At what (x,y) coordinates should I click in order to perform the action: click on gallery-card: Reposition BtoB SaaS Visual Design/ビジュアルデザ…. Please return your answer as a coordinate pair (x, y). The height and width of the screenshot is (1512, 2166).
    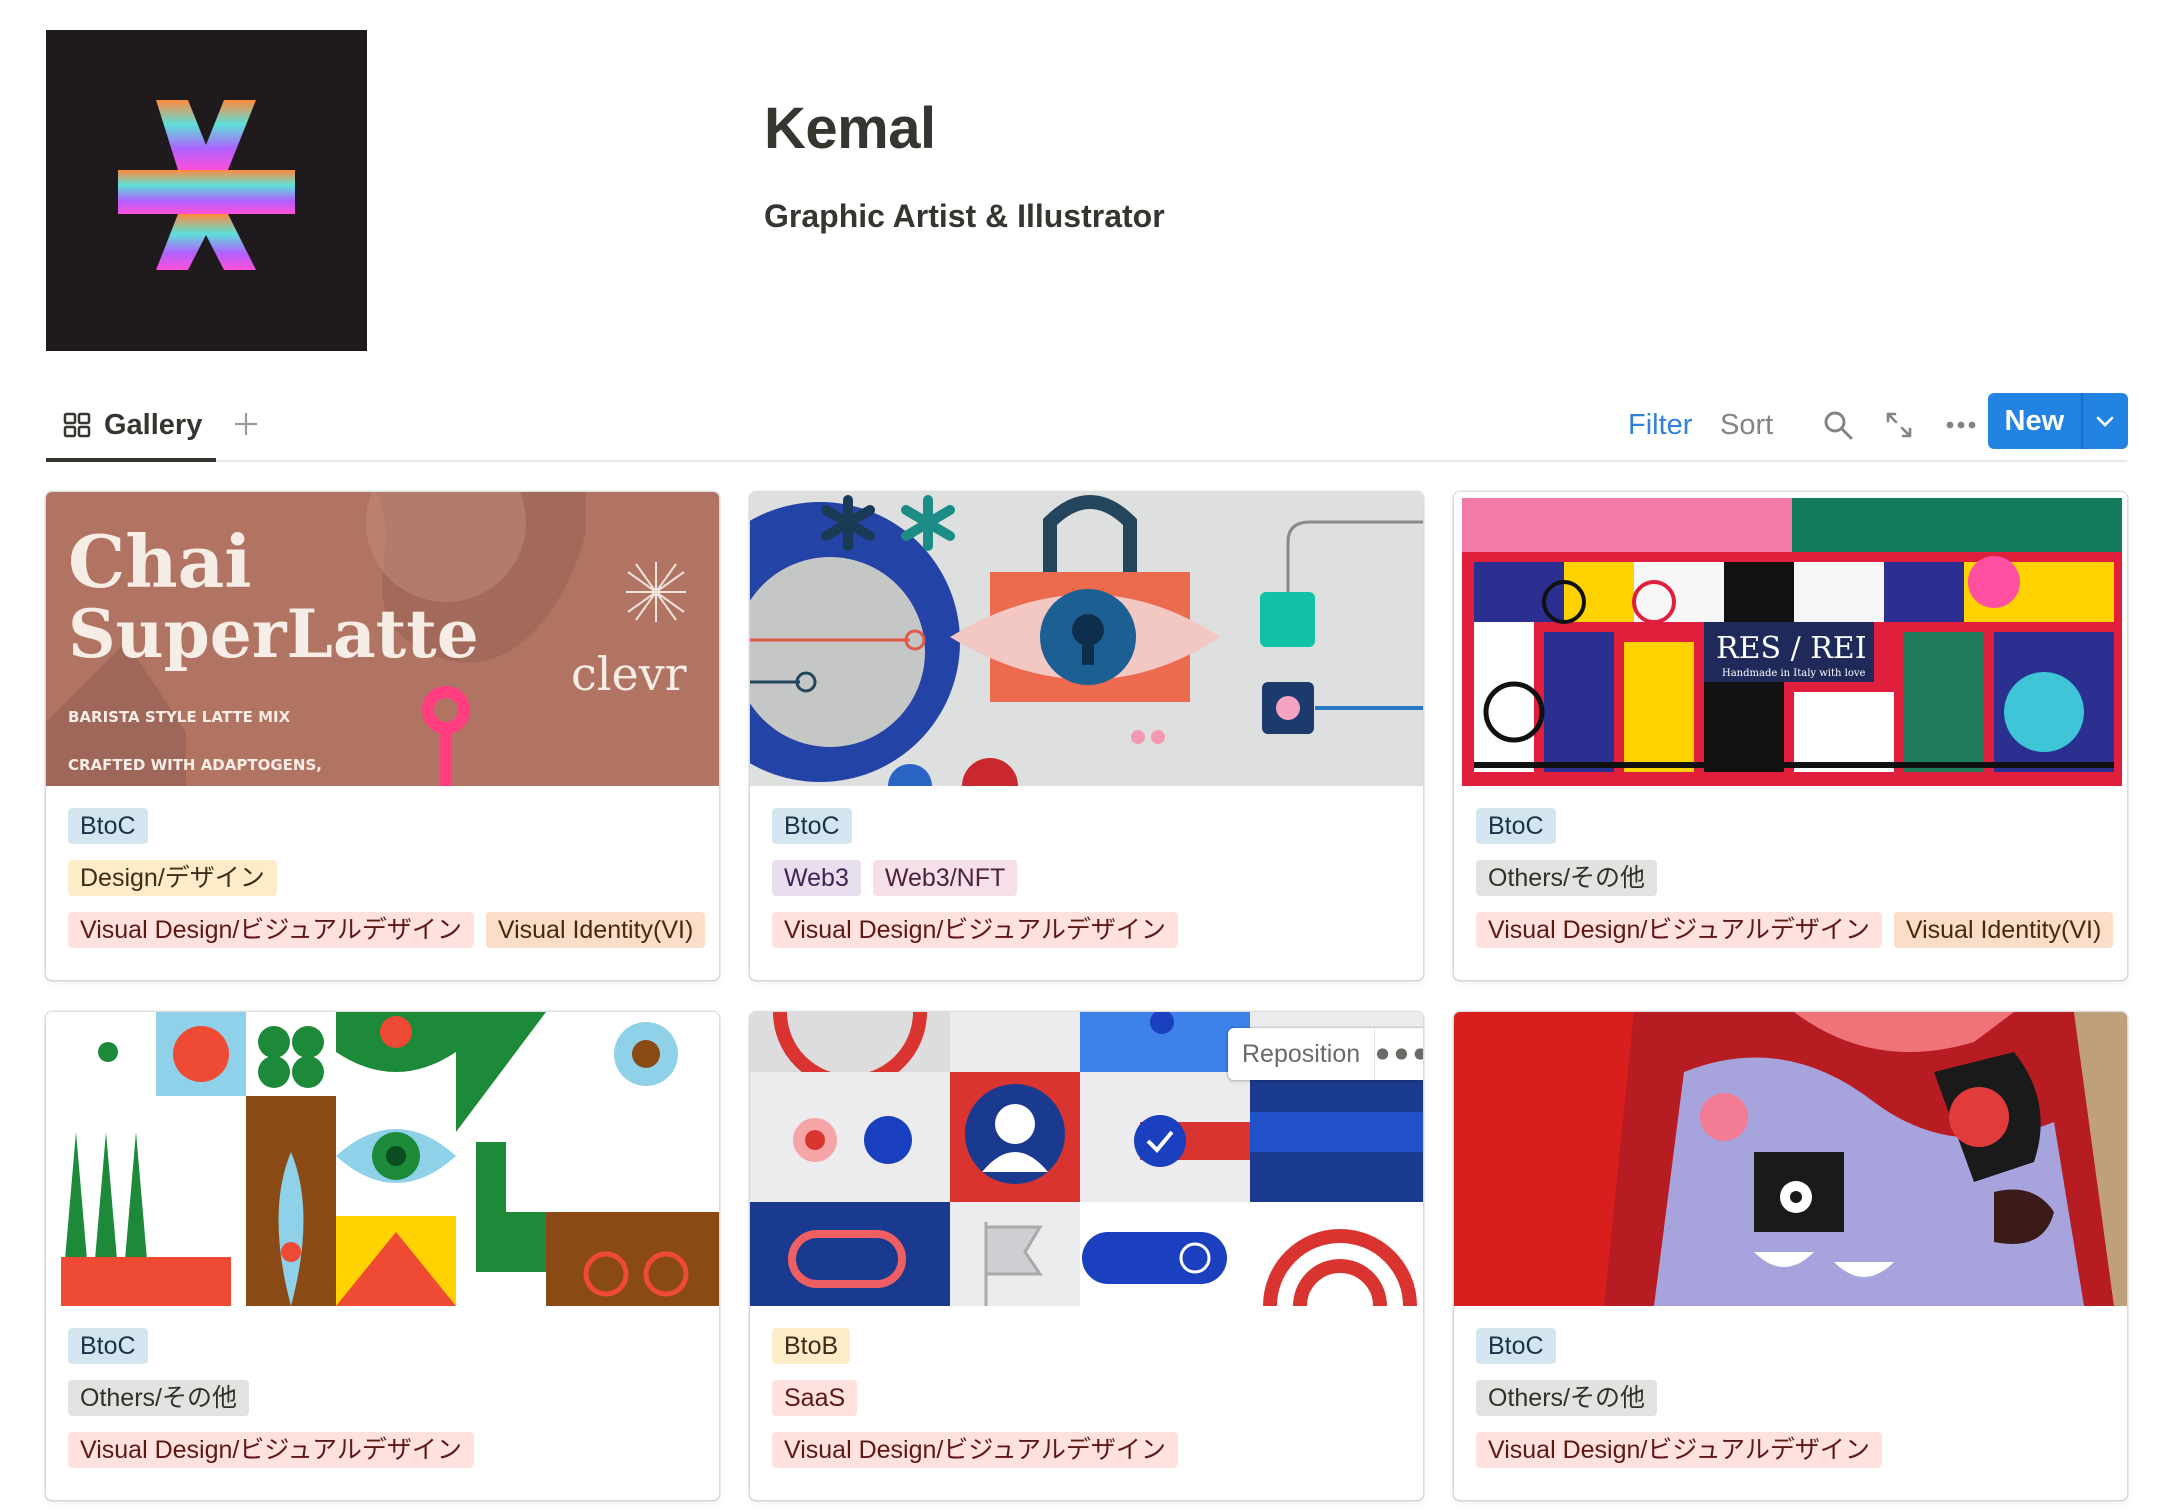
    Looking at the image, I should click on (1086, 1256).